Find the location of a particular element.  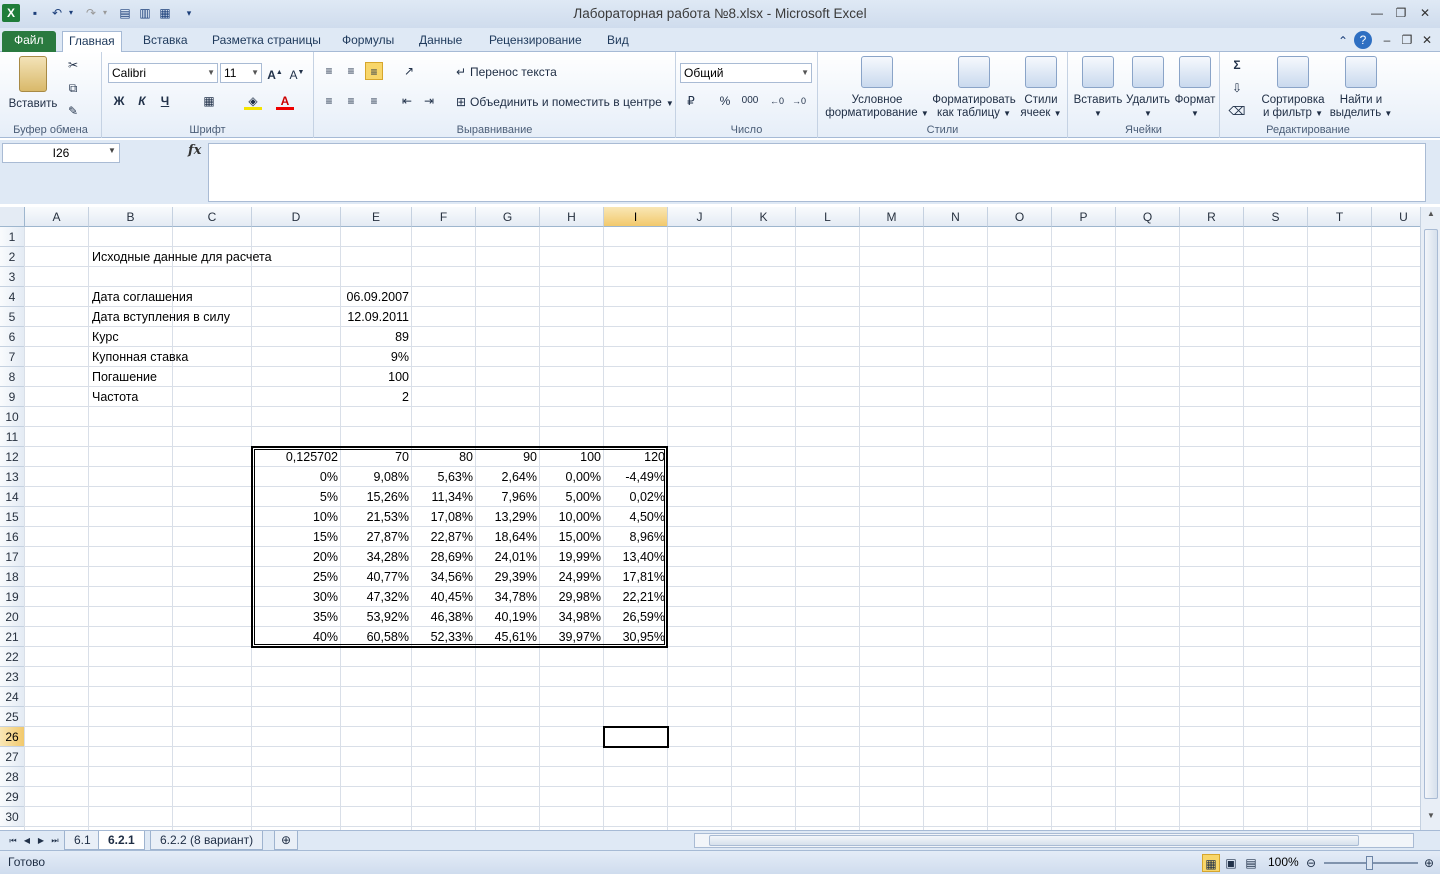

row-header-21: 21 is located at coordinates (12, 637).